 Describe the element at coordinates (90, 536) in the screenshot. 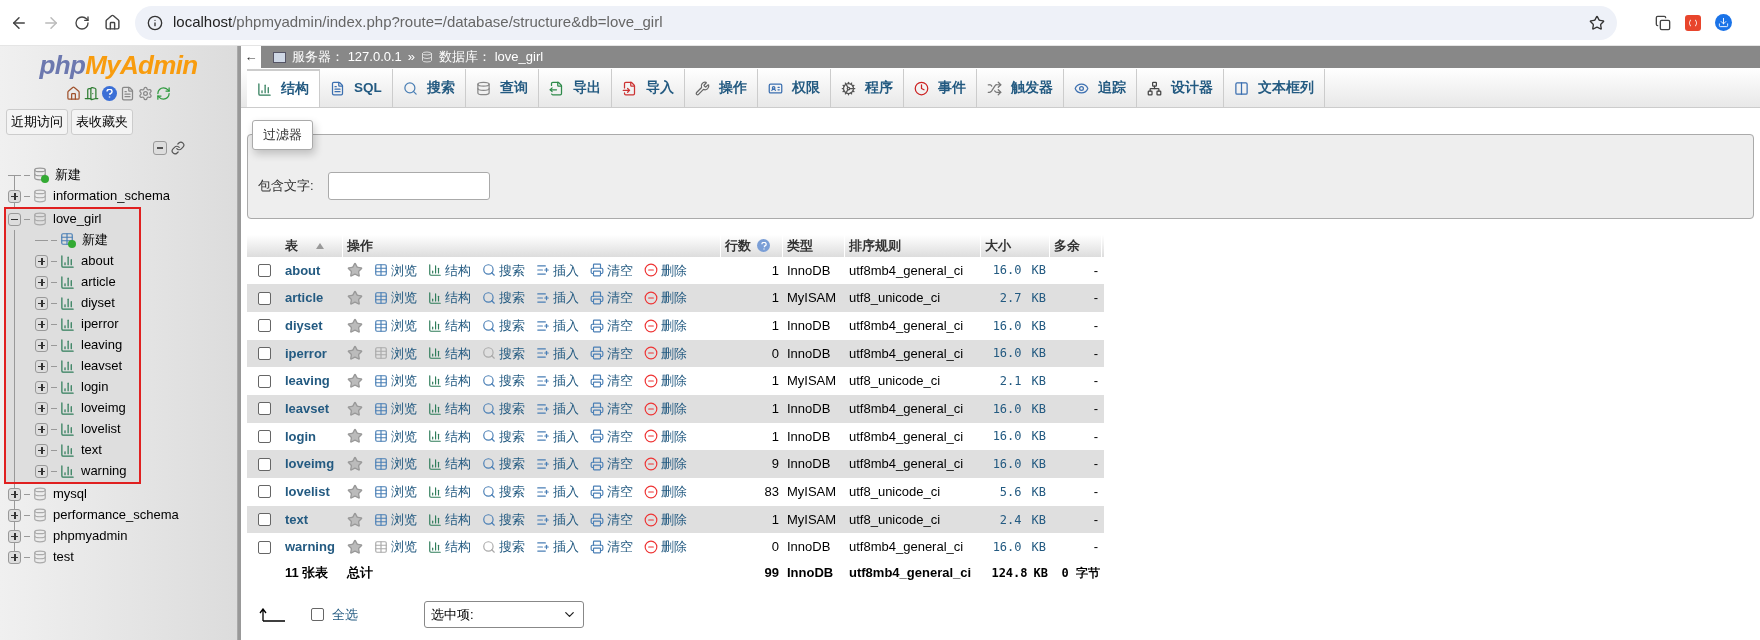

I see `database-name: phpmyadmin` at that location.